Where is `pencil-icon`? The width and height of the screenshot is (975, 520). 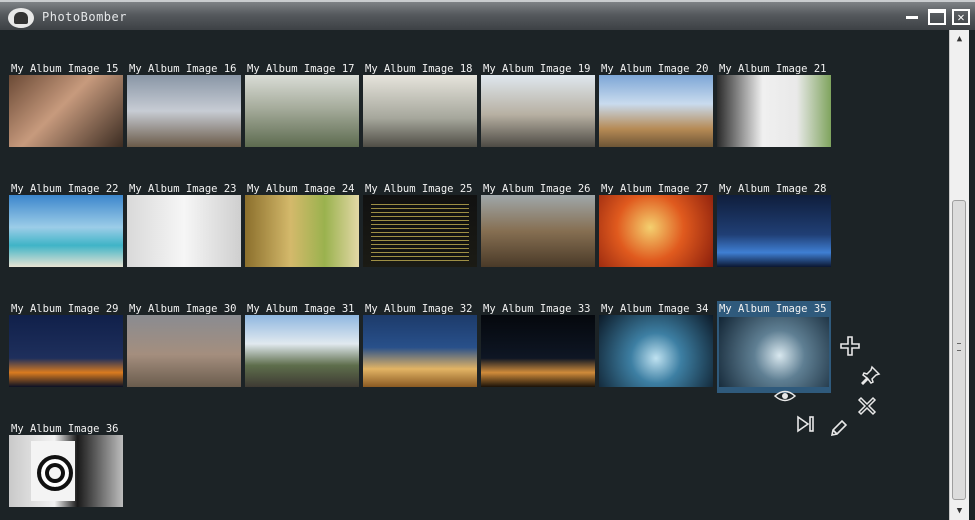 pencil-icon is located at coordinates (839, 430).